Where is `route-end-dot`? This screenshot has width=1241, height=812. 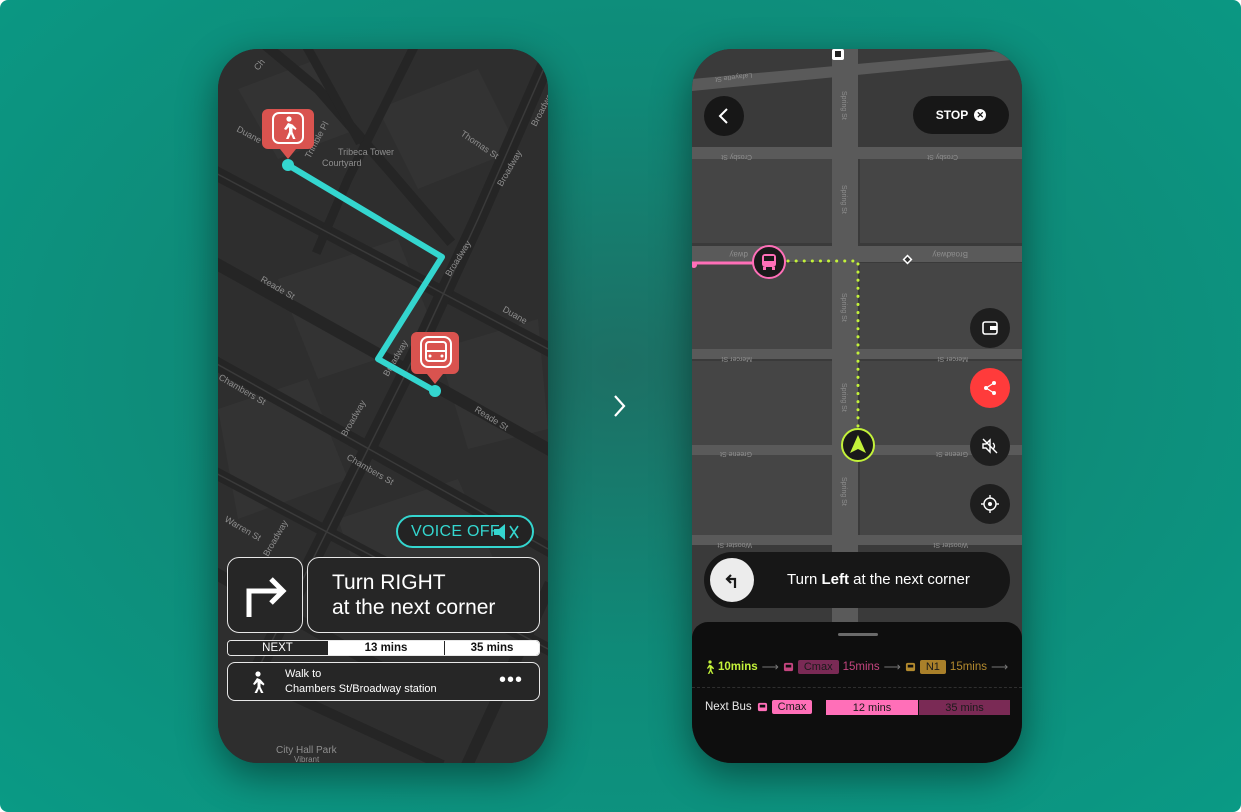 route-end-dot is located at coordinates (435, 391).